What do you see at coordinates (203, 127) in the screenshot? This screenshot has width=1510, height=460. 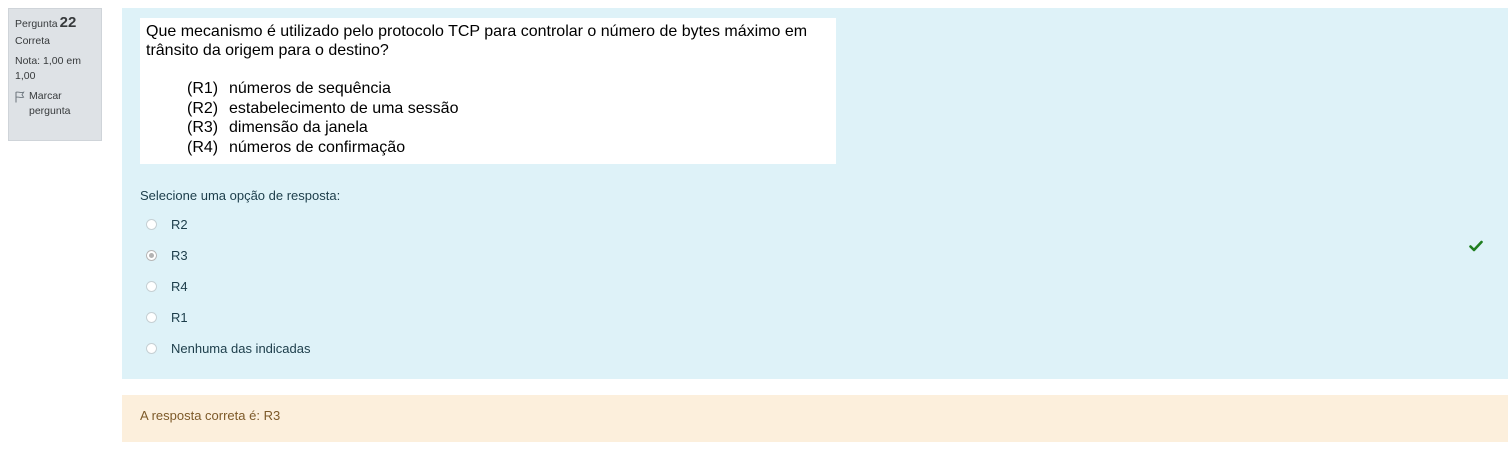 I see `question-option-code: (R3)` at bounding box center [203, 127].